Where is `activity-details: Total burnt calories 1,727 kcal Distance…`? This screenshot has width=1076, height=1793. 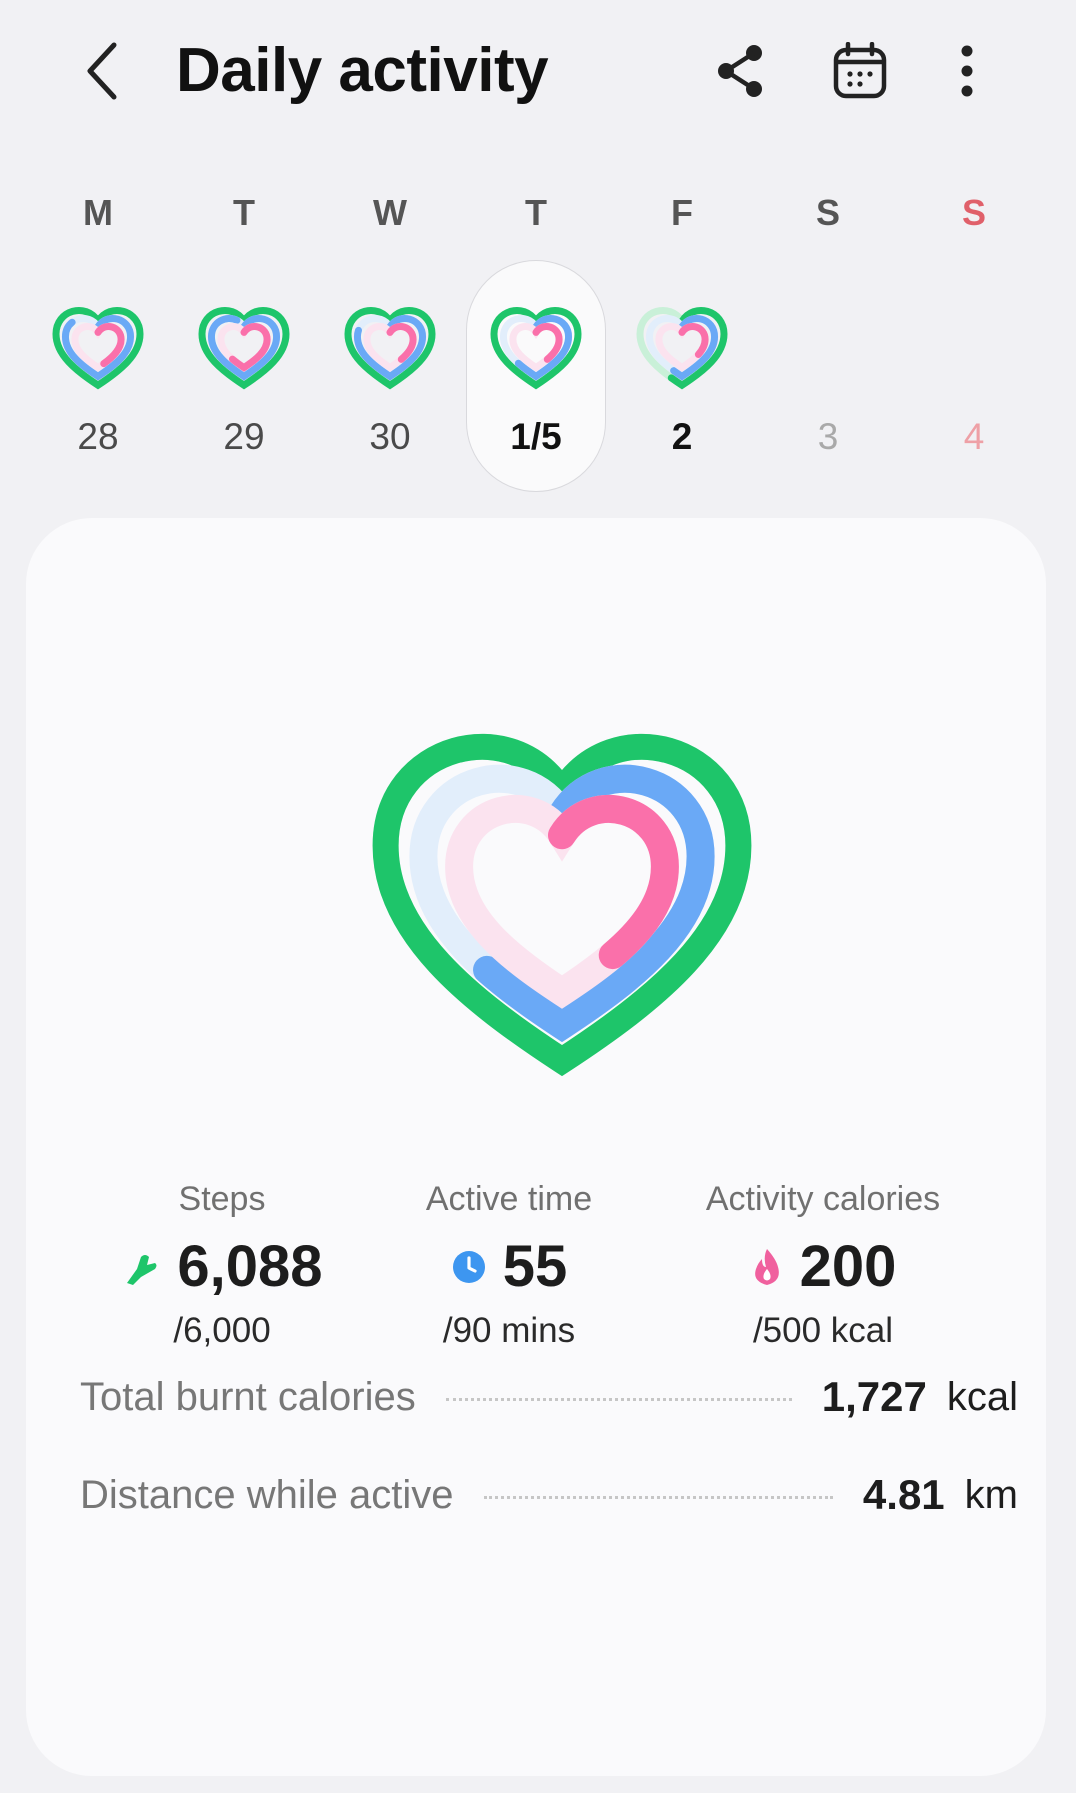
activity-details: Total burnt calories 1,727 kcal Distance… is located at coordinates (549, 1446).